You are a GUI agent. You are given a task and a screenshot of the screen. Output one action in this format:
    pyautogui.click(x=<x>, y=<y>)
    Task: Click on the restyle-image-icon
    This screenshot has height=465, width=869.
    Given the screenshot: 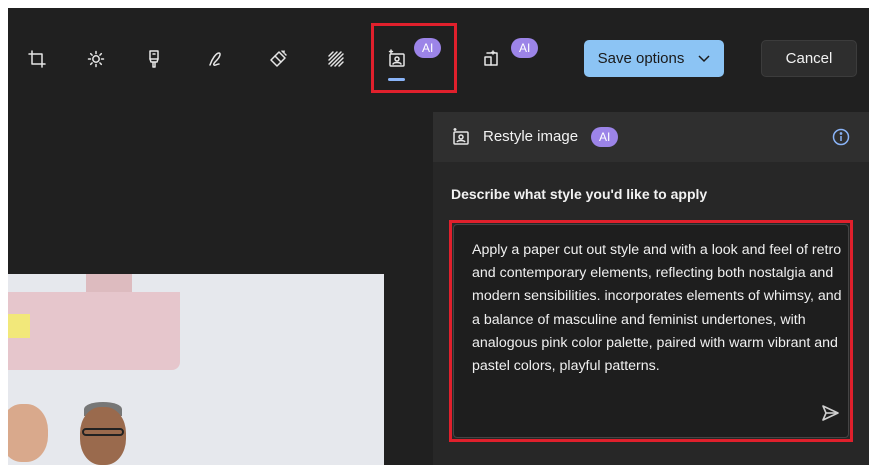 What is the action you would take?
    pyautogui.click(x=461, y=137)
    